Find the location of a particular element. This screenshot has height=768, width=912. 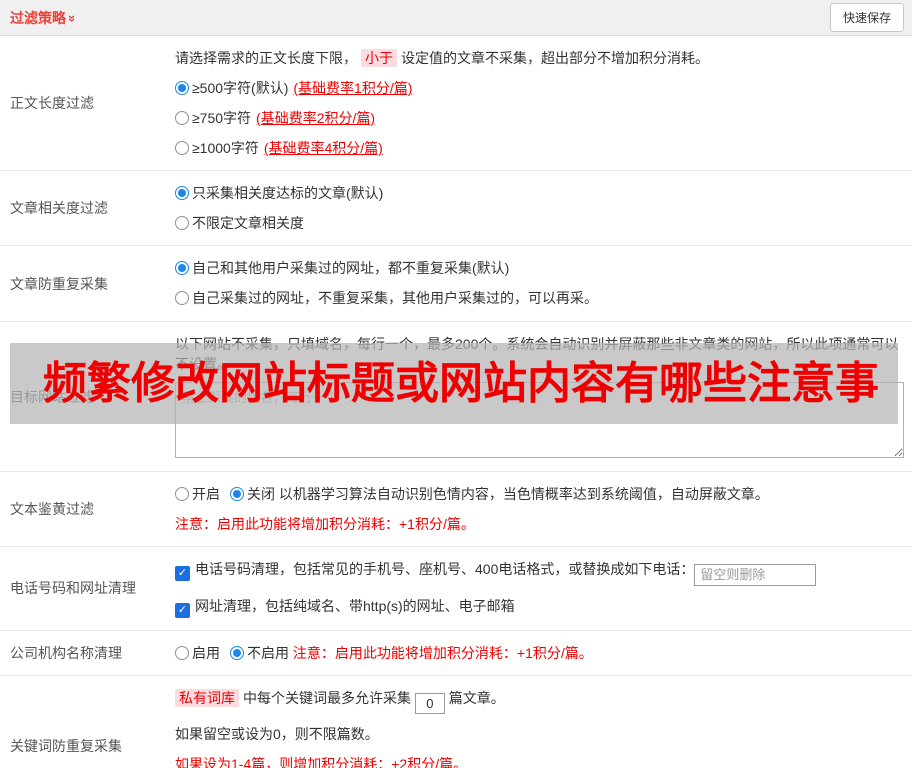

relevance-option-any: 不限定文章相关度 is located at coordinates (539, 223).